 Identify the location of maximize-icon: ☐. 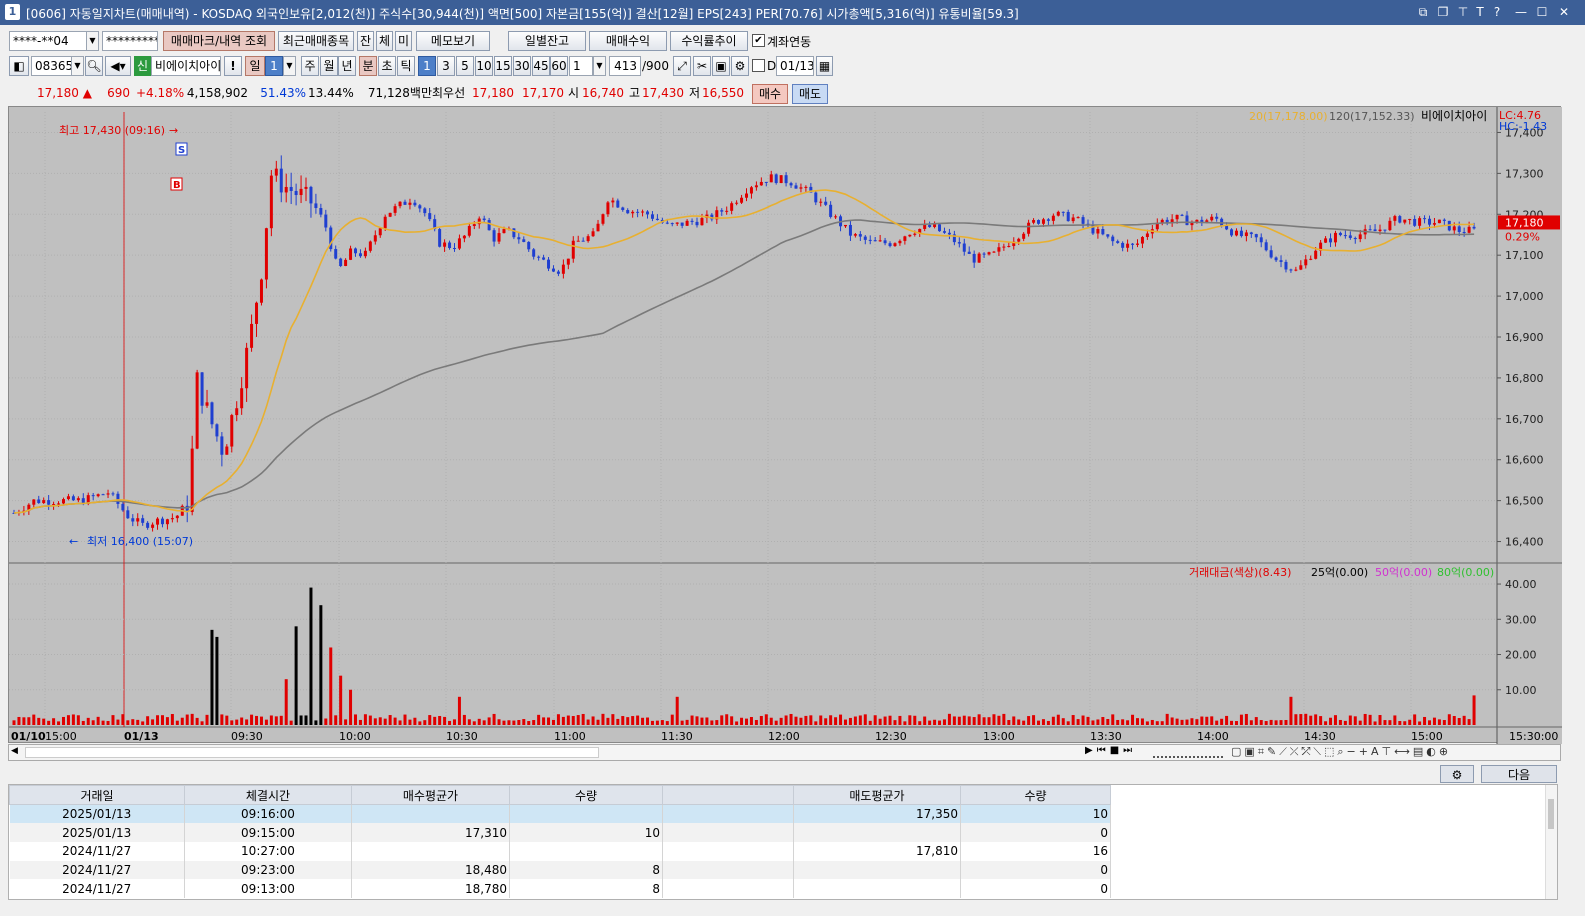
(1542, 12).